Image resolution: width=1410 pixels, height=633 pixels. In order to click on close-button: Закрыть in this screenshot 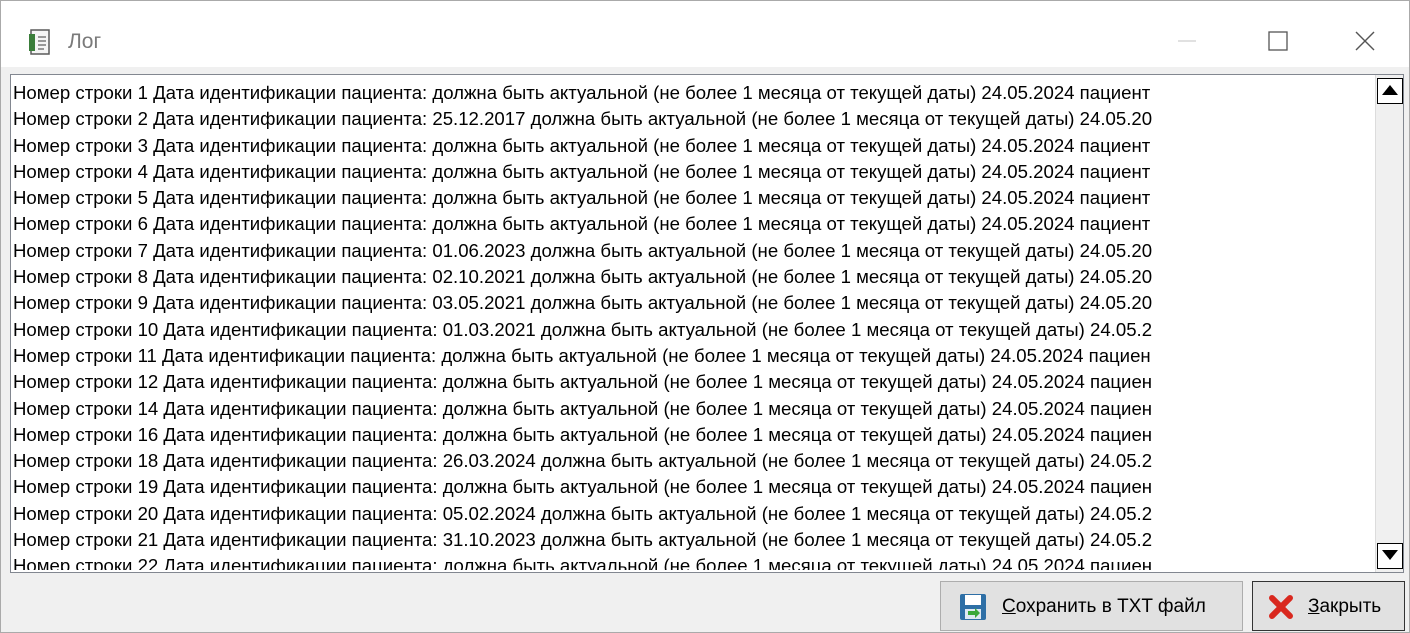, I will do `click(1328, 606)`.